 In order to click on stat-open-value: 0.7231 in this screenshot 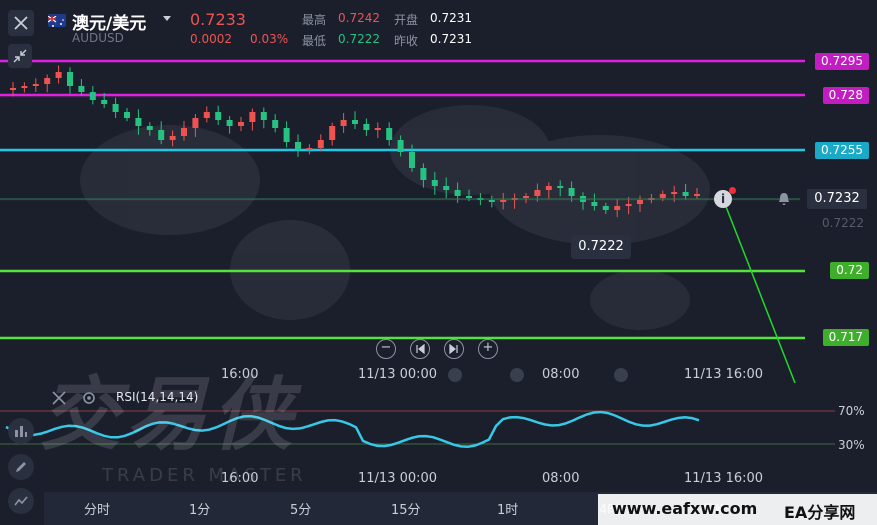, I will do `click(451, 18)`.